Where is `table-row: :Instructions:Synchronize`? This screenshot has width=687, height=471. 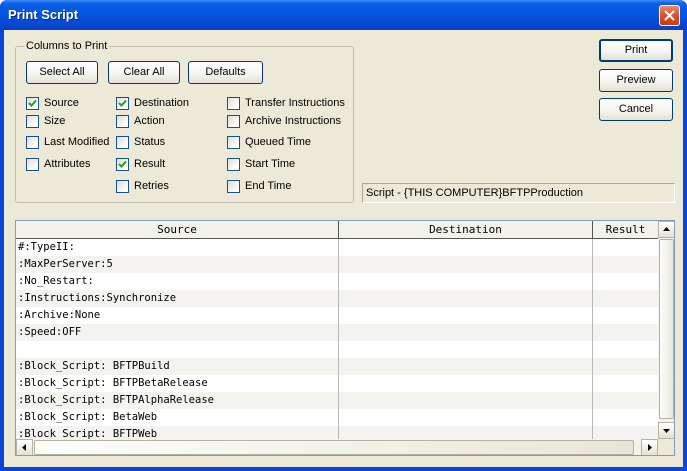 table-row: :Instructions:Synchronize is located at coordinates (337, 298).